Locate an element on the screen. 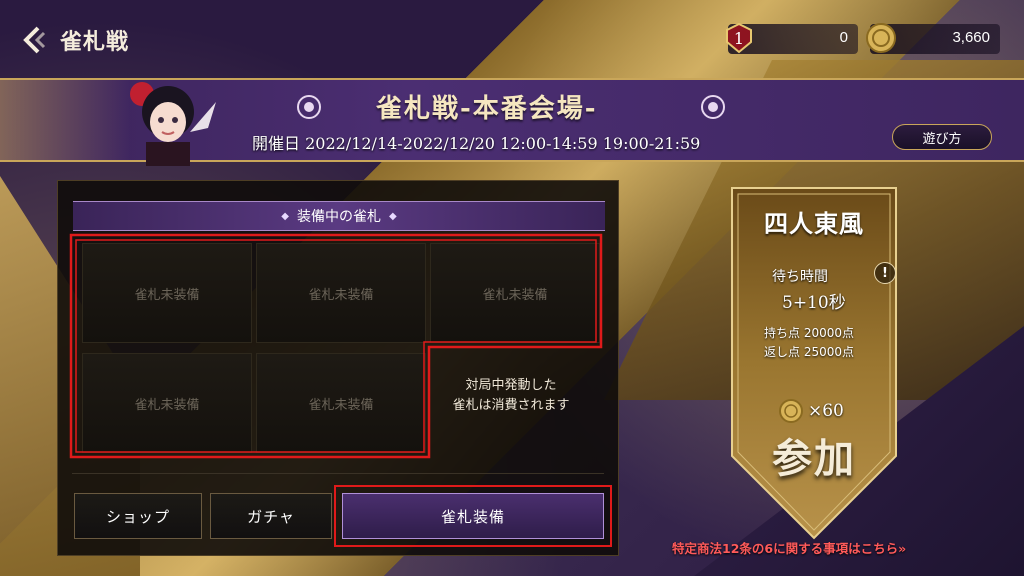 The width and height of the screenshot is (1024, 576). entry-cost: ×60 is located at coordinates (811, 411).